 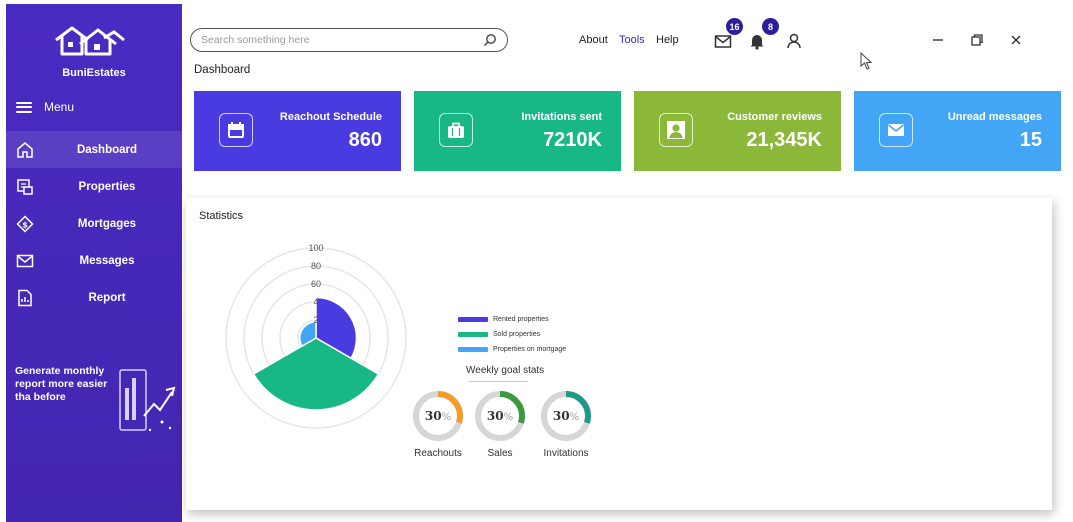 What do you see at coordinates (521, 319) in the screenshot?
I see `legend-label: Rented properties` at bounding box center [521, 319].